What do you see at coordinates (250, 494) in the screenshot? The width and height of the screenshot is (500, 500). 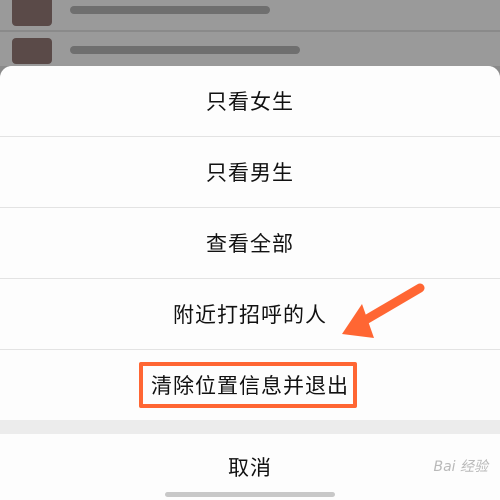 I see `home-indicator` at bounding box center [250, 494].